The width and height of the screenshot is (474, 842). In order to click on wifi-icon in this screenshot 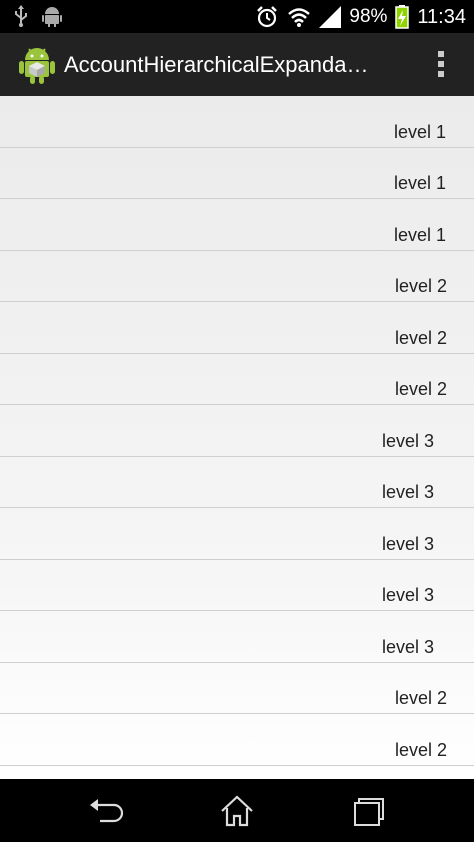, I will do `click(299, 17)`.